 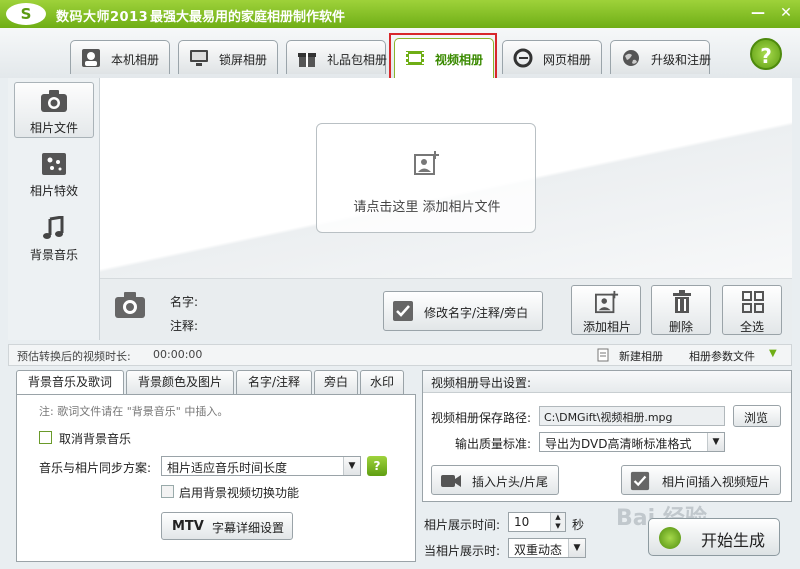 I want to click on button-label: 修改名字/注释/旁白, so click(x=476, y=313).